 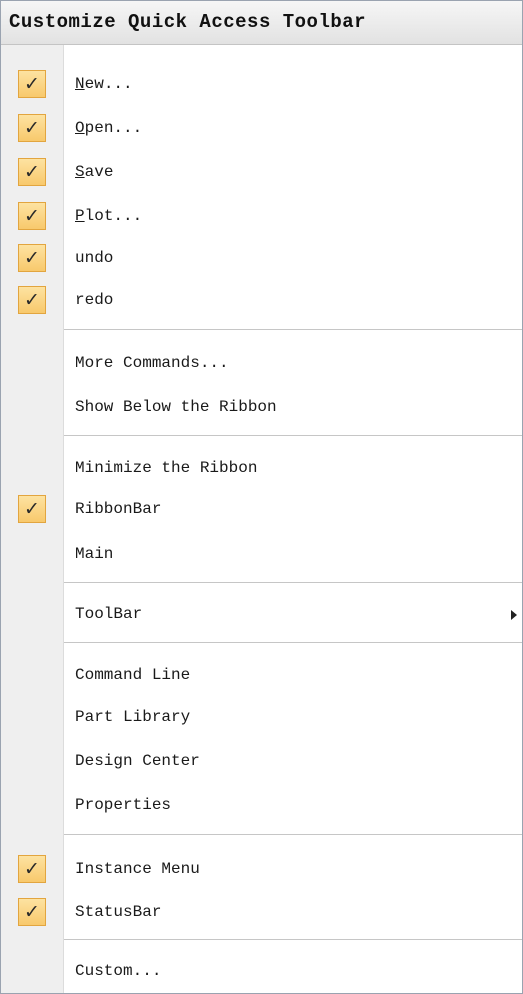 I want to click on mnemonic-letter: S, so click(x=80, y=172).